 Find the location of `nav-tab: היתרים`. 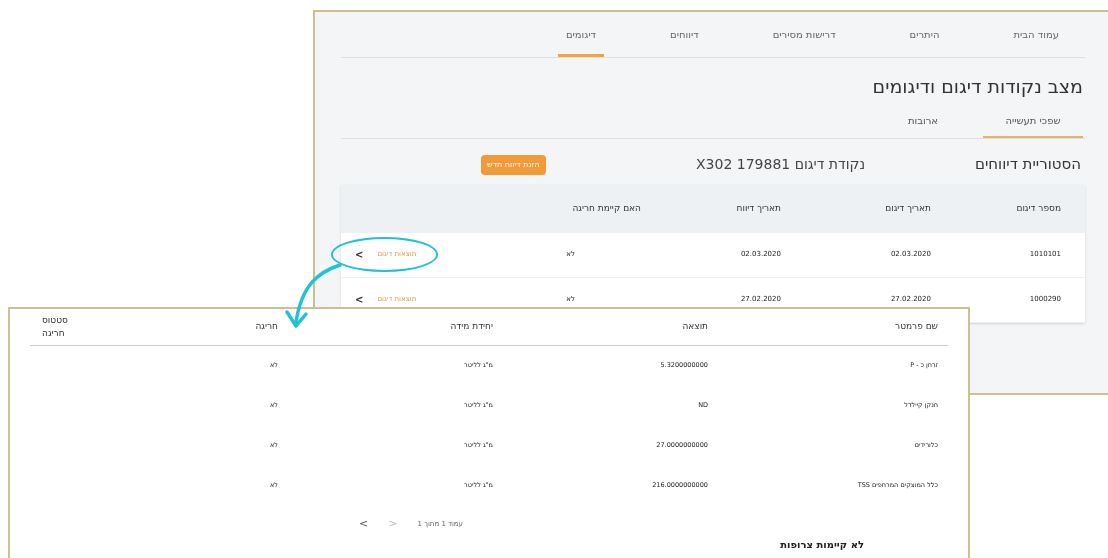

nav-tab: היתרים is located at coordinates (924, 42).